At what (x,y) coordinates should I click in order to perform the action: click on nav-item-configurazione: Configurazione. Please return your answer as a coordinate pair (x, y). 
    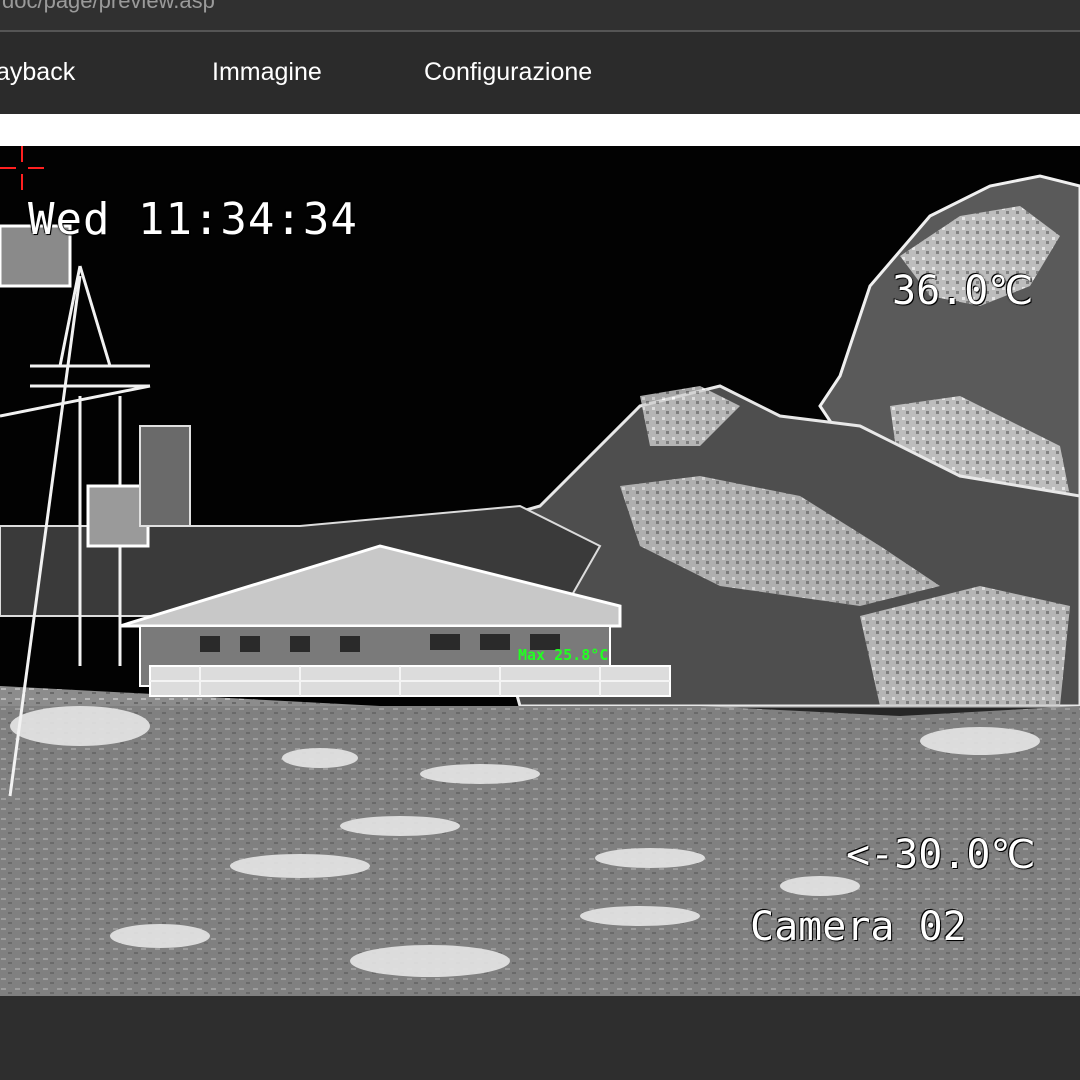
    Looking at the image, I should click on (508, 72).